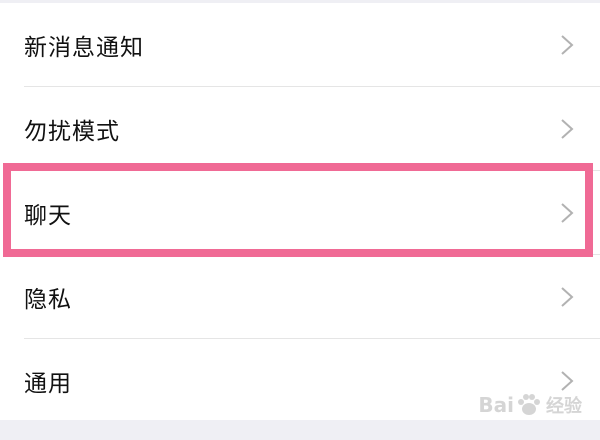  Describe the element at coordinates (48, 384) in the screenshot. I see `settings-item-label: 通用` at that location.